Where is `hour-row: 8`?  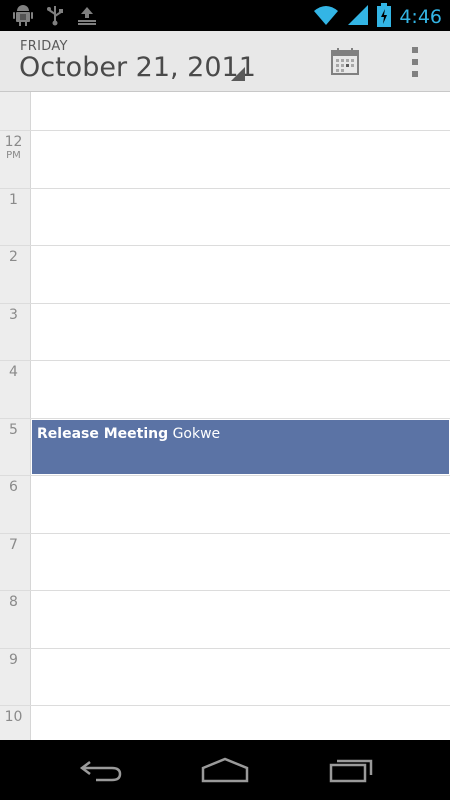 hour-row: 8 is located at coordinates (225, 618).